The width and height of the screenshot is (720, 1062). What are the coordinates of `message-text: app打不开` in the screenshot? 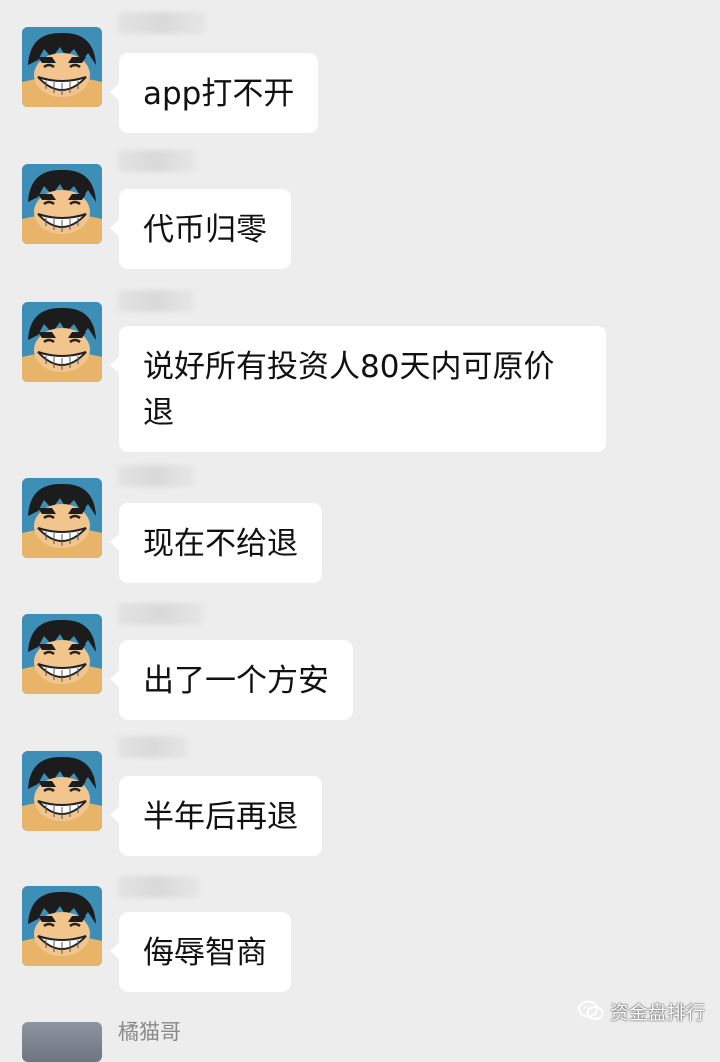 It's located at (219, 94).